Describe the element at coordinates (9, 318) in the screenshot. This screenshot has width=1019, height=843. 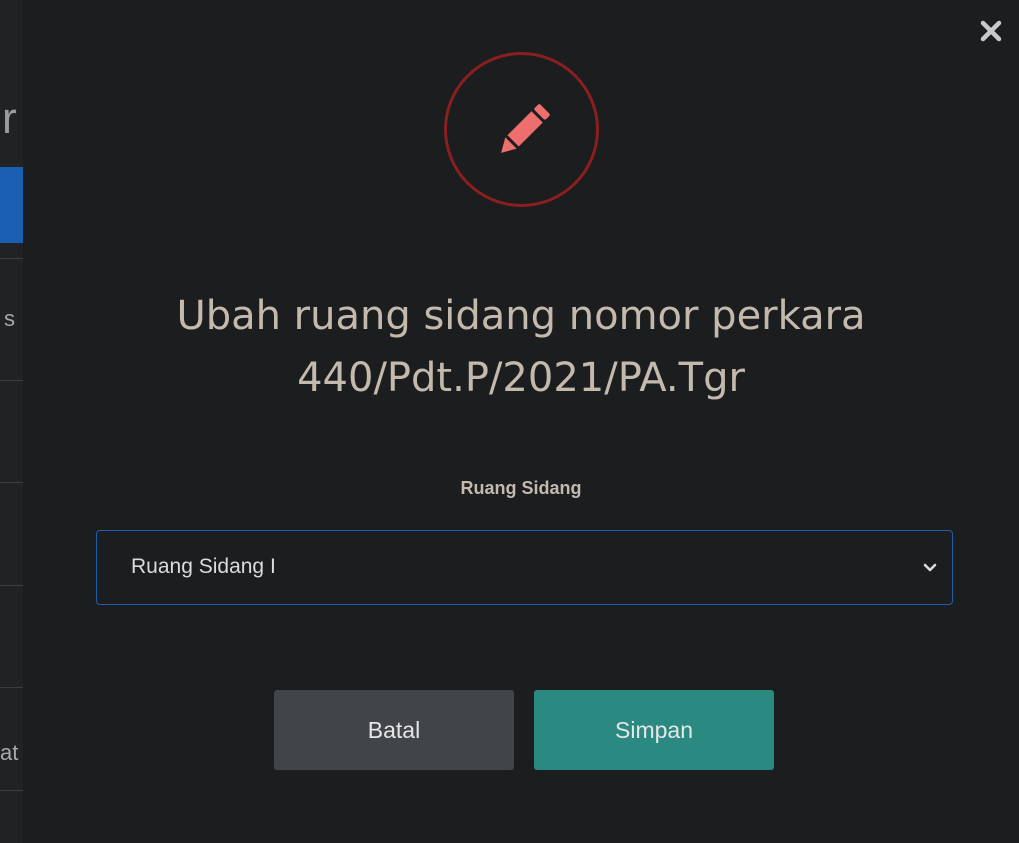
I see `background-text-fragment: s` at that location.